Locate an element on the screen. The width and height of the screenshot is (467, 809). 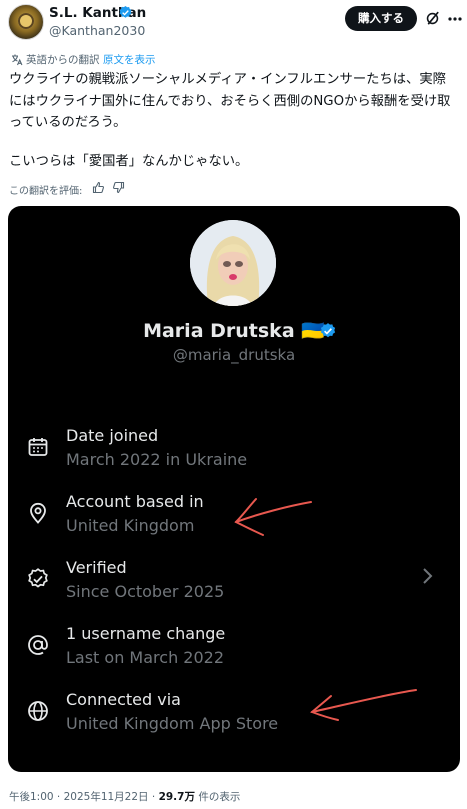
row-title-connected-via: Connected via is located at coordinates (123, 699).